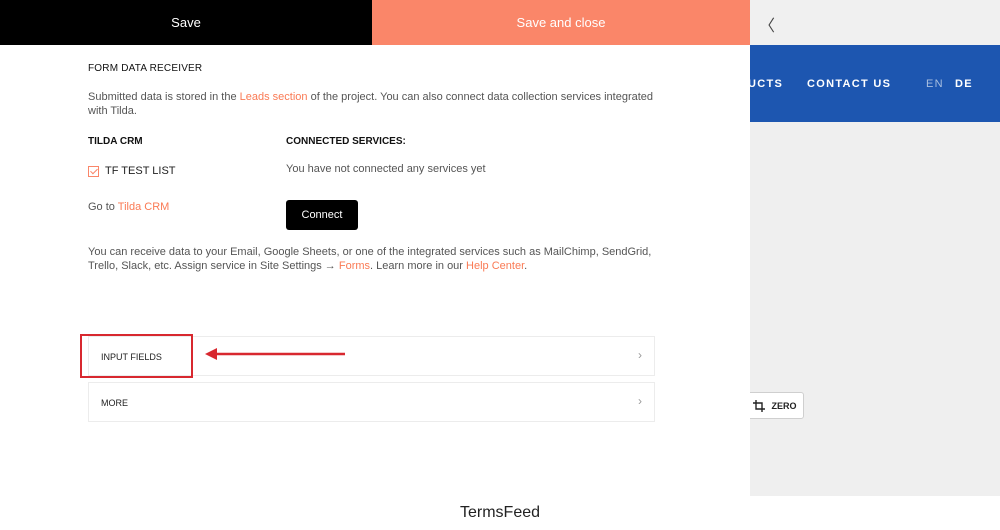  Describe the element at coordinates (371, 402) in the screenshot. I see `accordion-more: MORE ›` at that location.